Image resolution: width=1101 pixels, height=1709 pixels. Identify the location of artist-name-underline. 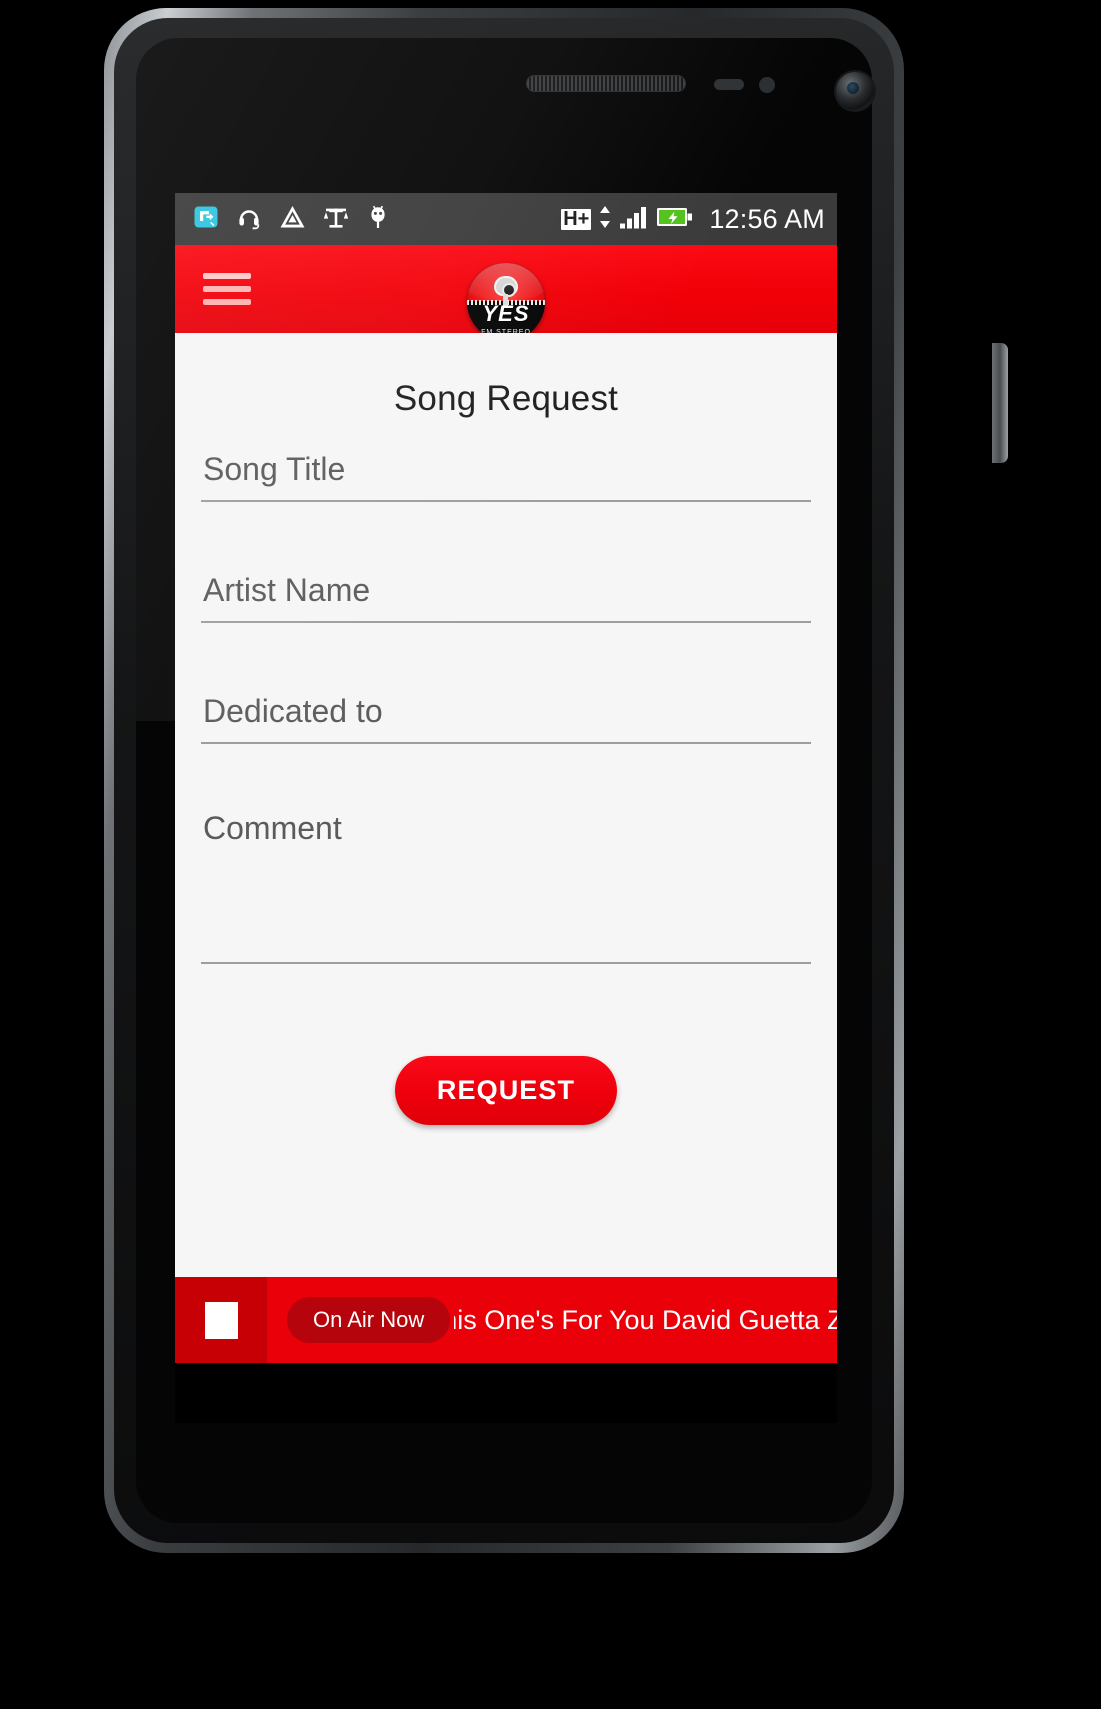
(506, 622).